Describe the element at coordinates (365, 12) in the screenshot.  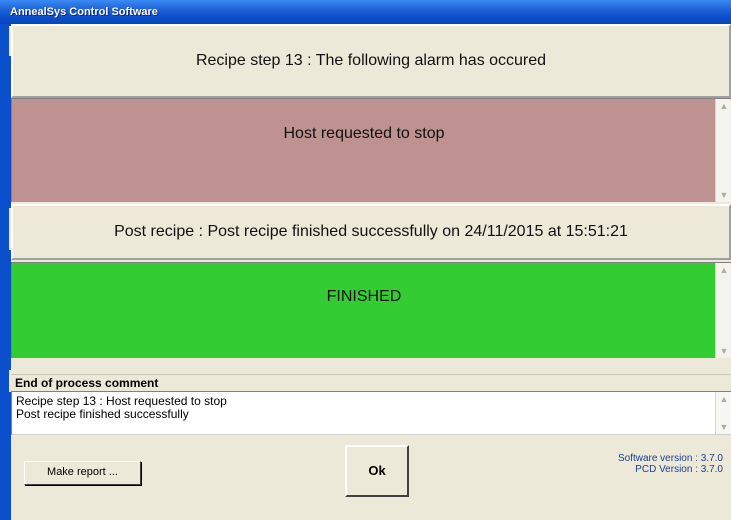
I see `window-title-bar: AnnealSys Control Software` at that location.